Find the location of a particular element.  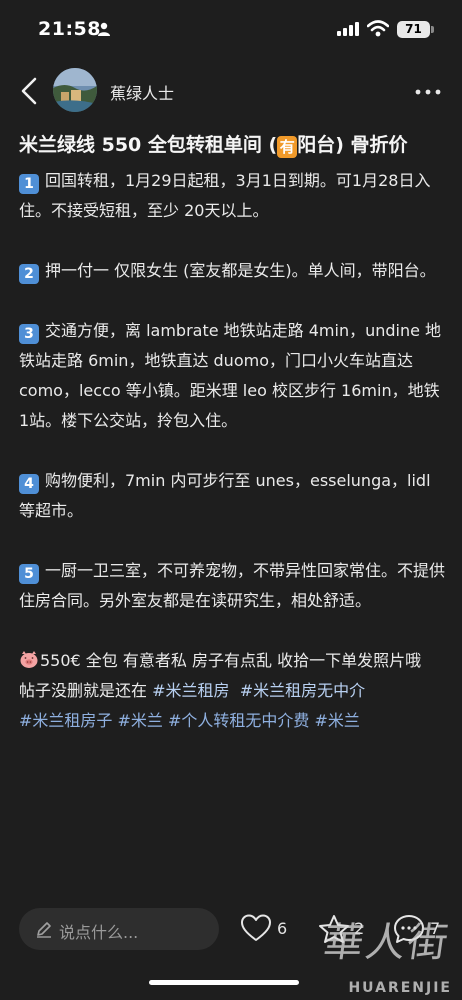

paragraph-2: 2 押一付一 仅限女生 (室友都是女生)。单人间，带阳台。 is located at coordinates (233, 271).